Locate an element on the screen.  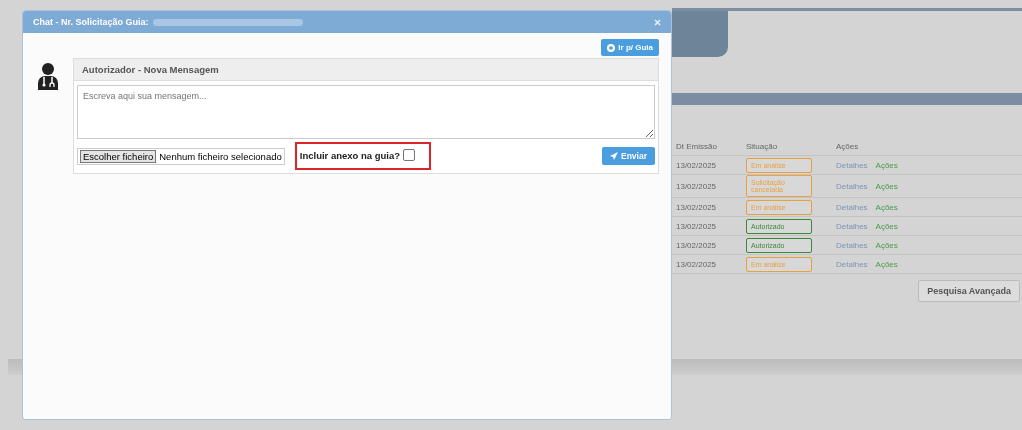
column-header: Dt Emissão is located at coordinates (696, 146).